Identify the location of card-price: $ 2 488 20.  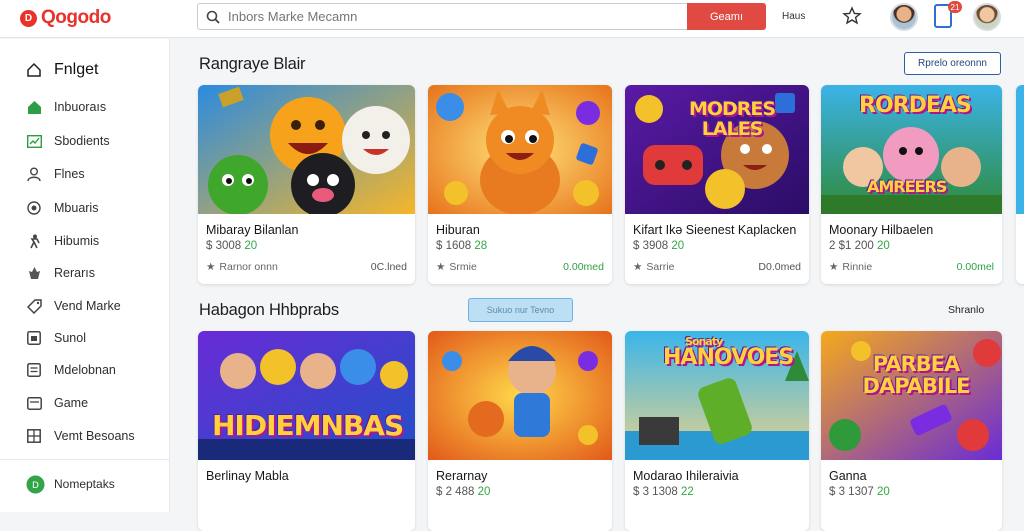
(463, 492).